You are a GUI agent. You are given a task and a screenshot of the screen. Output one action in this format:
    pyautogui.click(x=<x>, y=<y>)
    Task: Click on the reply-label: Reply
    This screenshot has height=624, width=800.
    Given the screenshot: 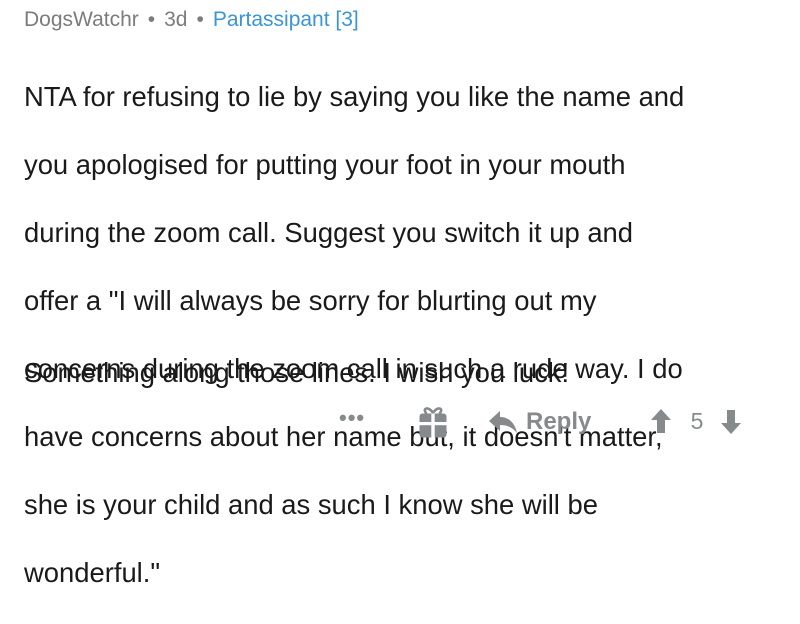 What is the action you would take?
    pyautogui.click(x=559, y=421)
    